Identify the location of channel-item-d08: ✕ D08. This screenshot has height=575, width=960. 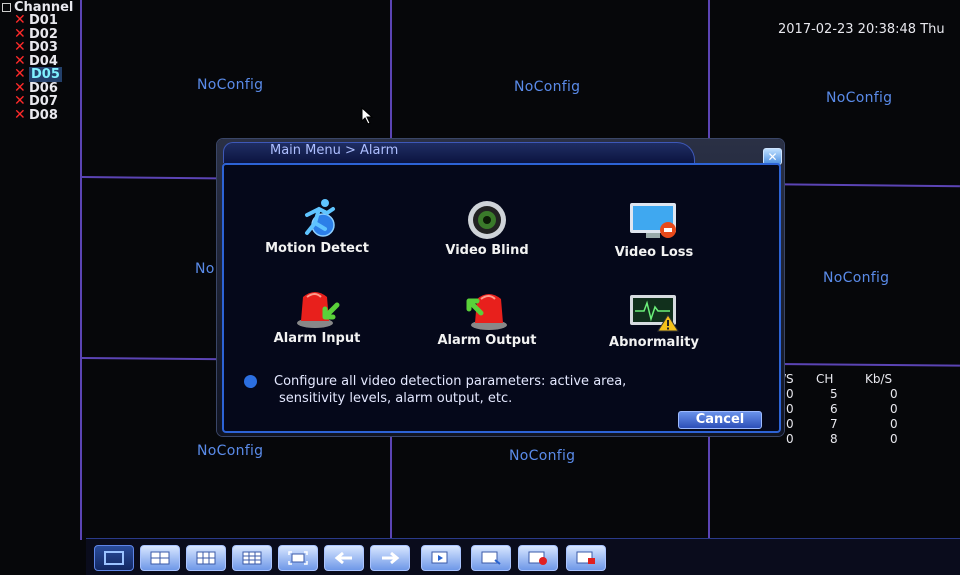
(36, 115).